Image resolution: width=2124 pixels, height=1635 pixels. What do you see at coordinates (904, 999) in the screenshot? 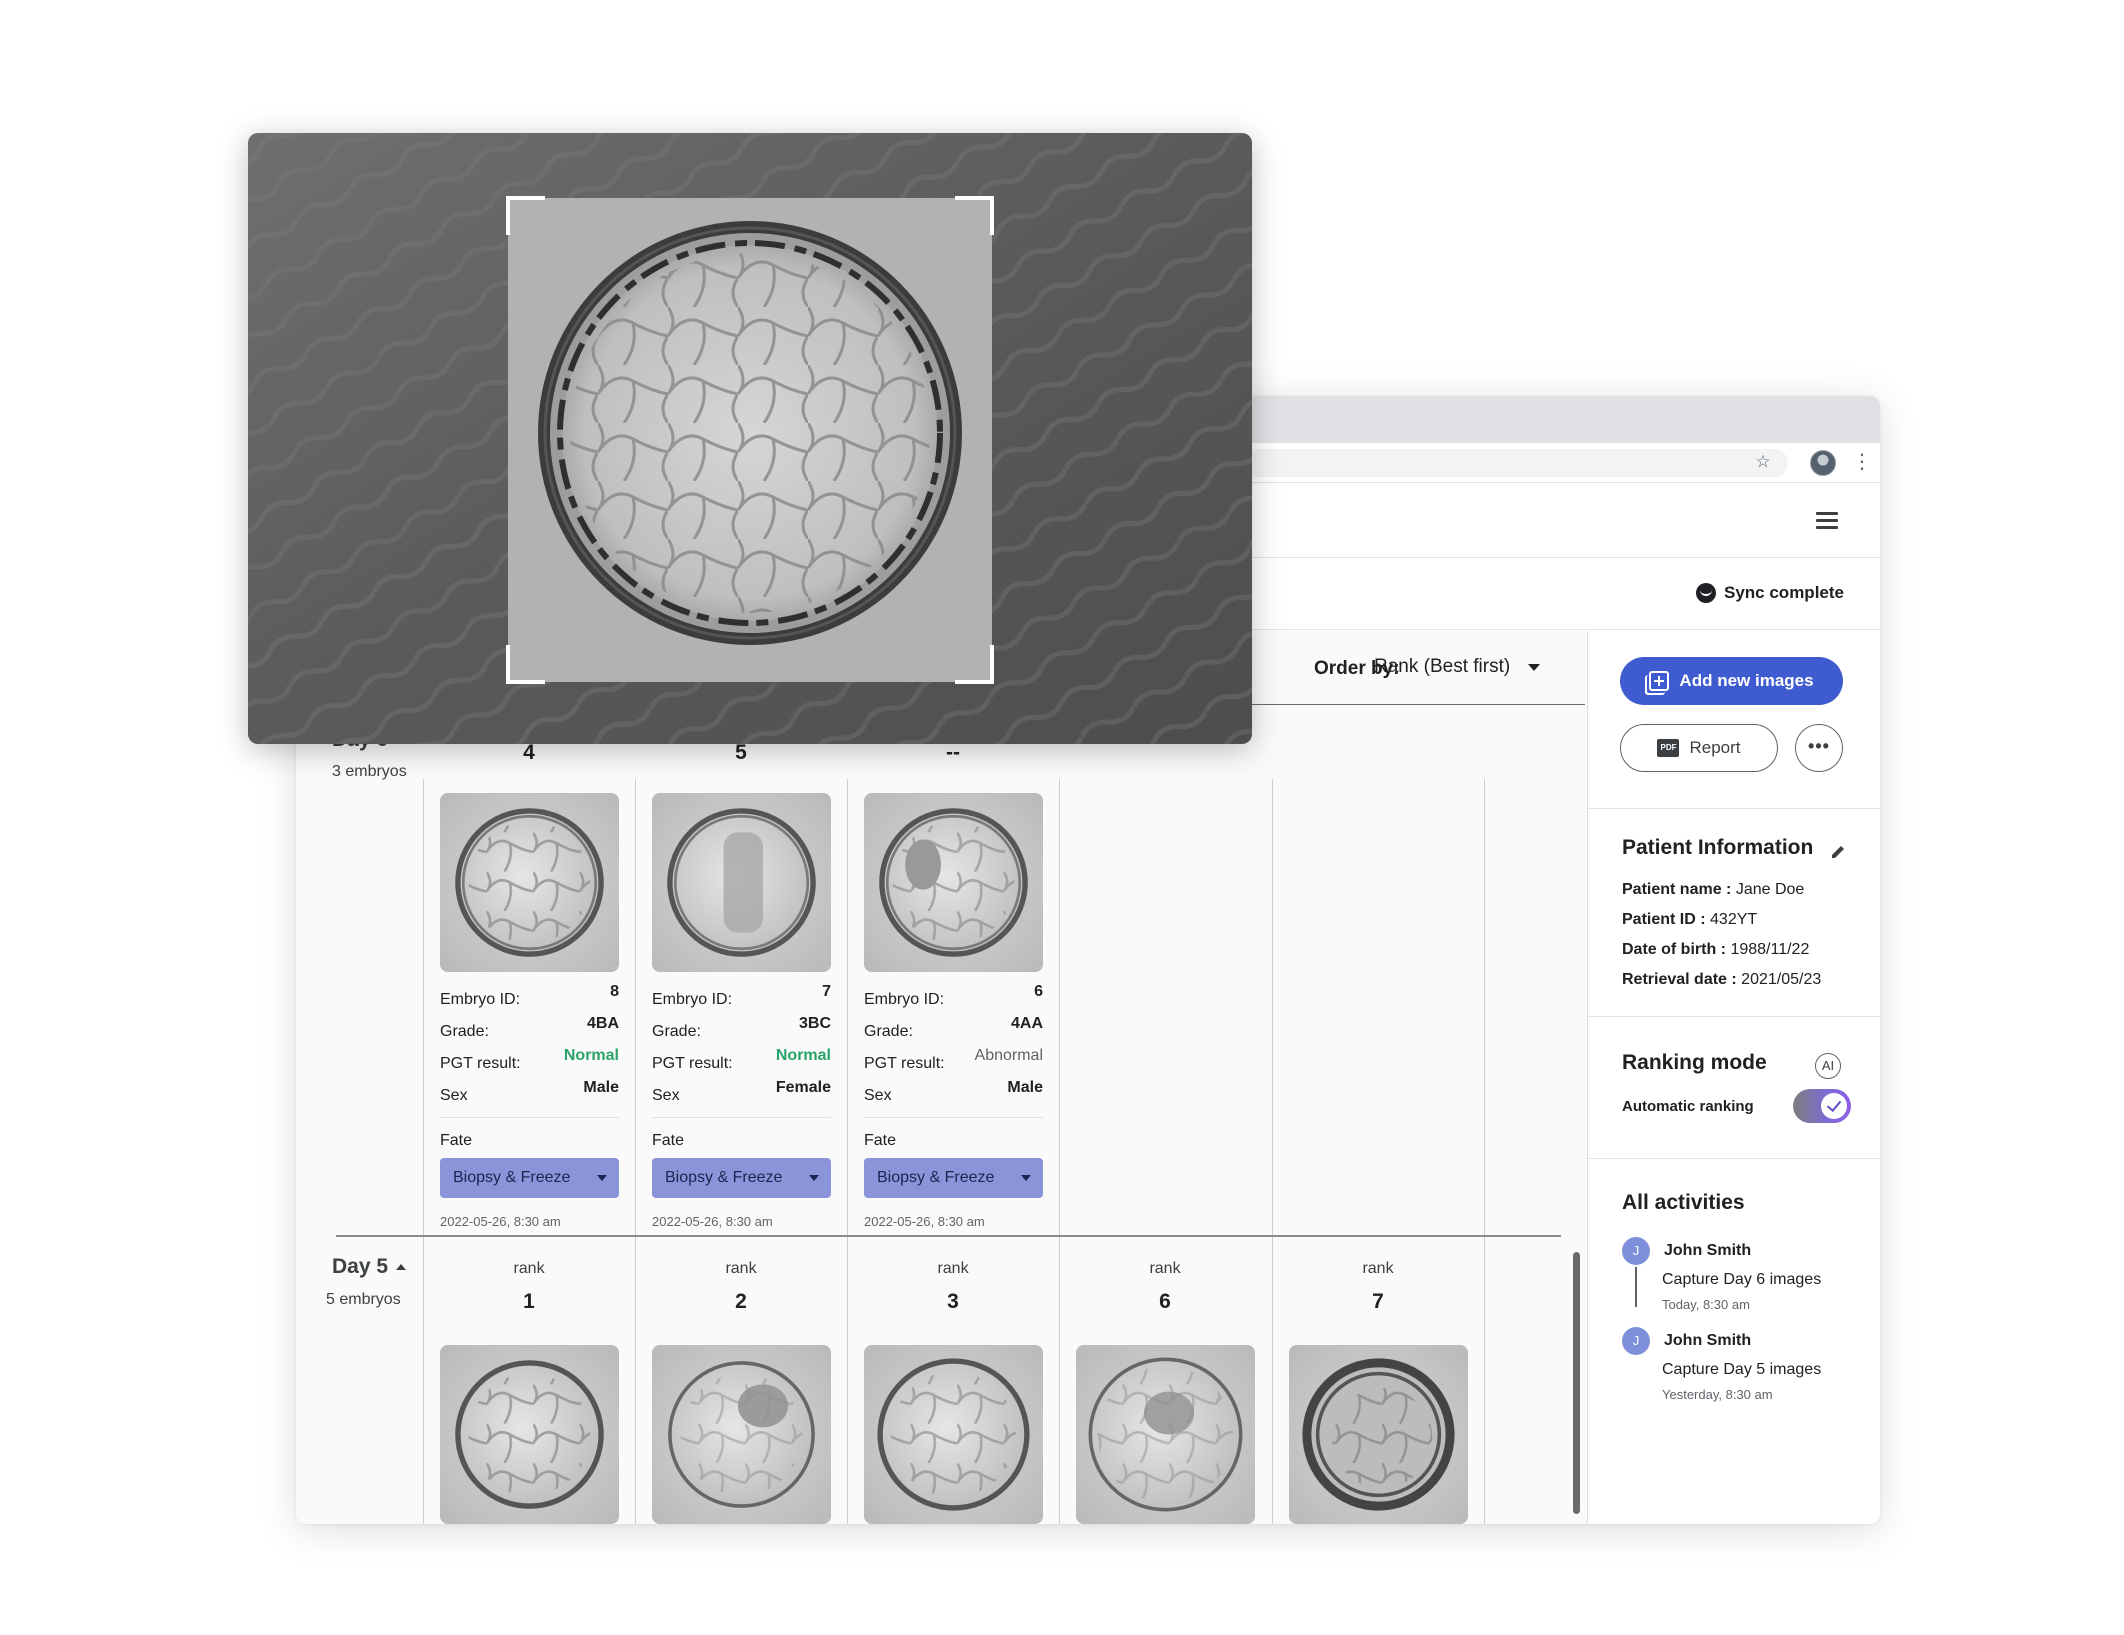
I see `embryo-id-label: Embryo ID:` at bounding box center [904, 999].